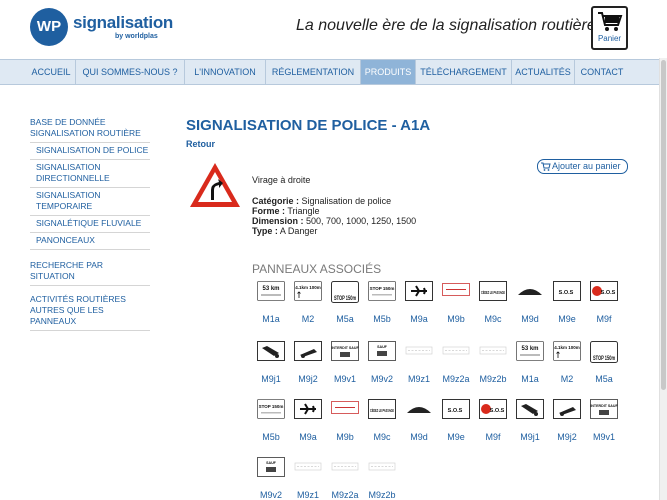 This screenshot has width=667, height=500. Describe the element at coordinates (90, 174) in the screenshot. I see `sidebar-item-directionnelle: Signalisation directionnelle` at that location.